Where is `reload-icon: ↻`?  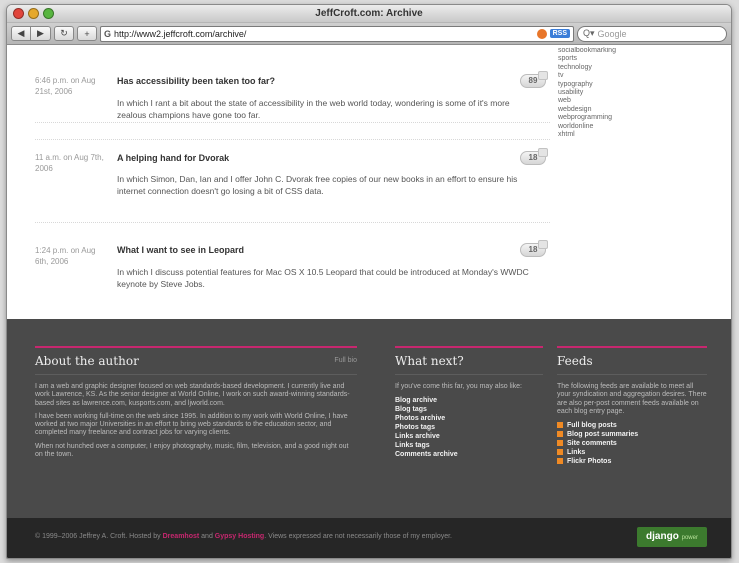
reload-icon: ↻ is located at coordinates (64, 33).